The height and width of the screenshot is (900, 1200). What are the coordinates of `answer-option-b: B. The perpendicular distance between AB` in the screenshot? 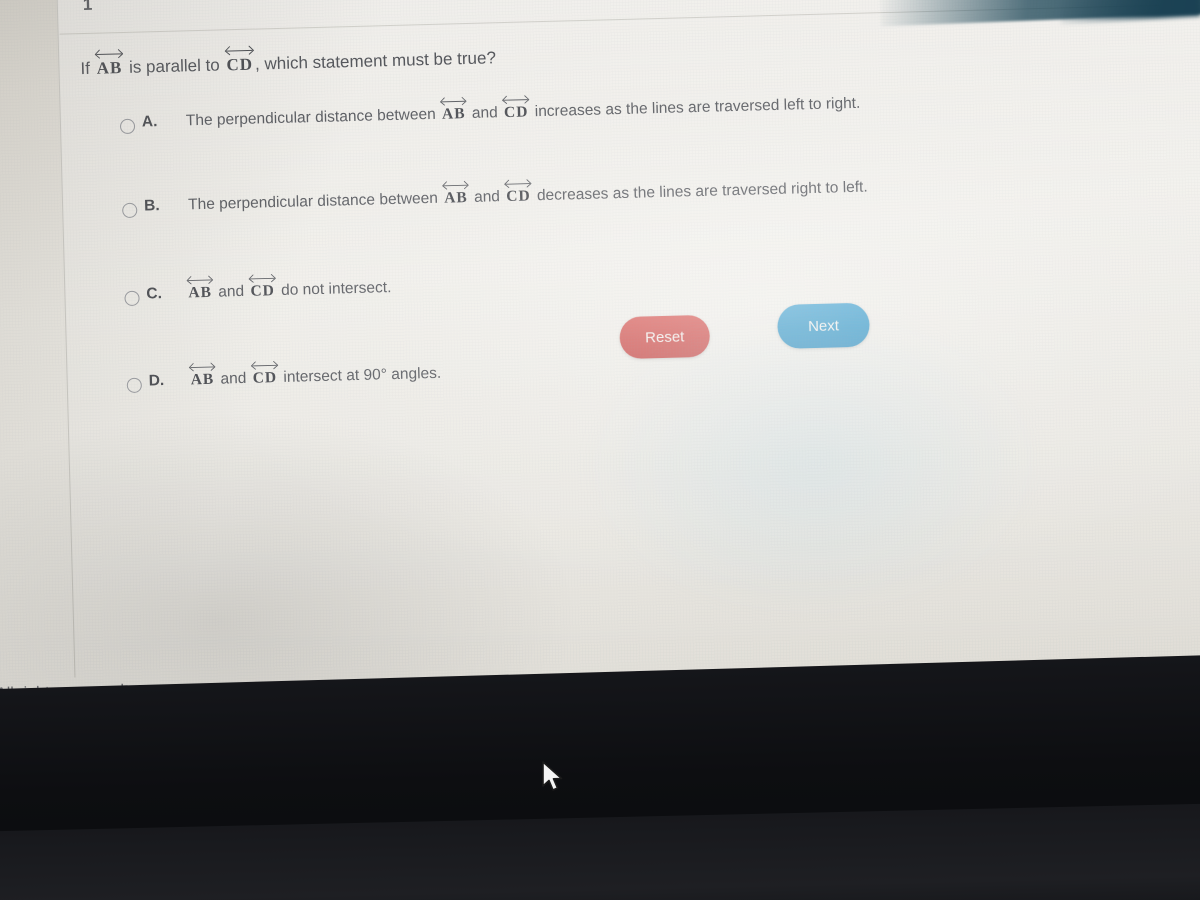 It's located at (616, 202).